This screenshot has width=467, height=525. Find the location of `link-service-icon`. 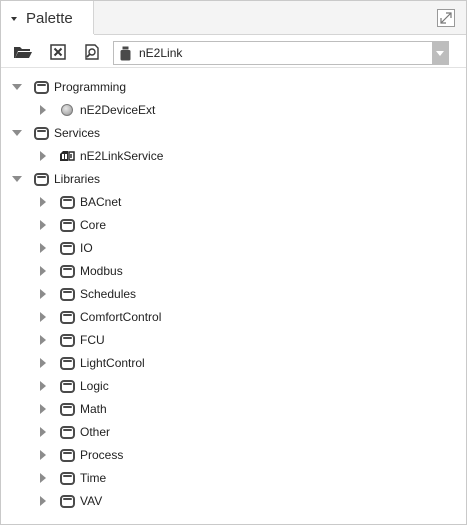

link-service-icon is located at coordinates (67, 156).